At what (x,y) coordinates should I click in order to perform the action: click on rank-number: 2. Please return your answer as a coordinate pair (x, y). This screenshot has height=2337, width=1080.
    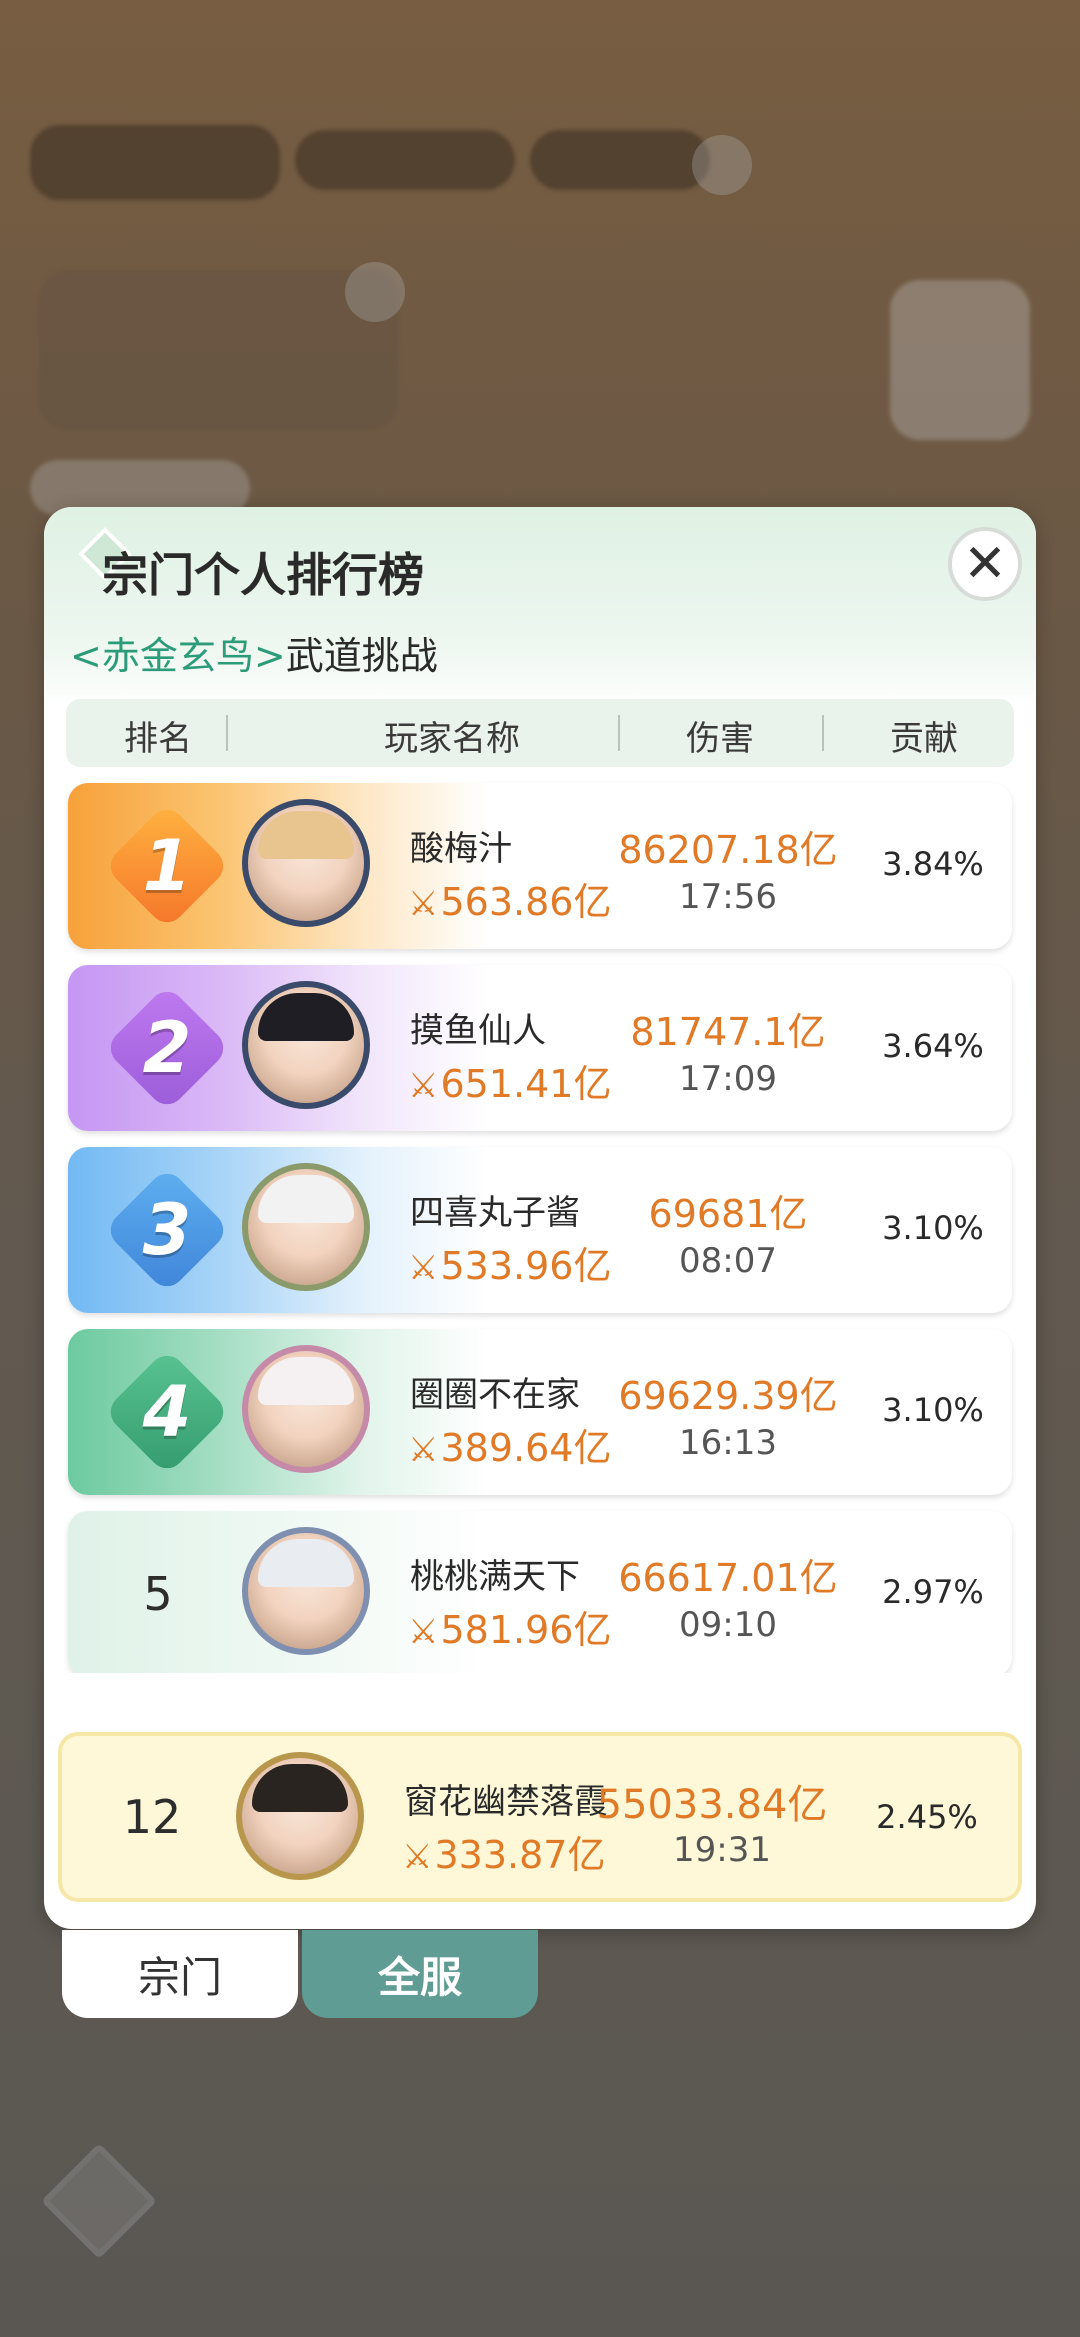
    Looking at the image, I should click on (167, 1048).